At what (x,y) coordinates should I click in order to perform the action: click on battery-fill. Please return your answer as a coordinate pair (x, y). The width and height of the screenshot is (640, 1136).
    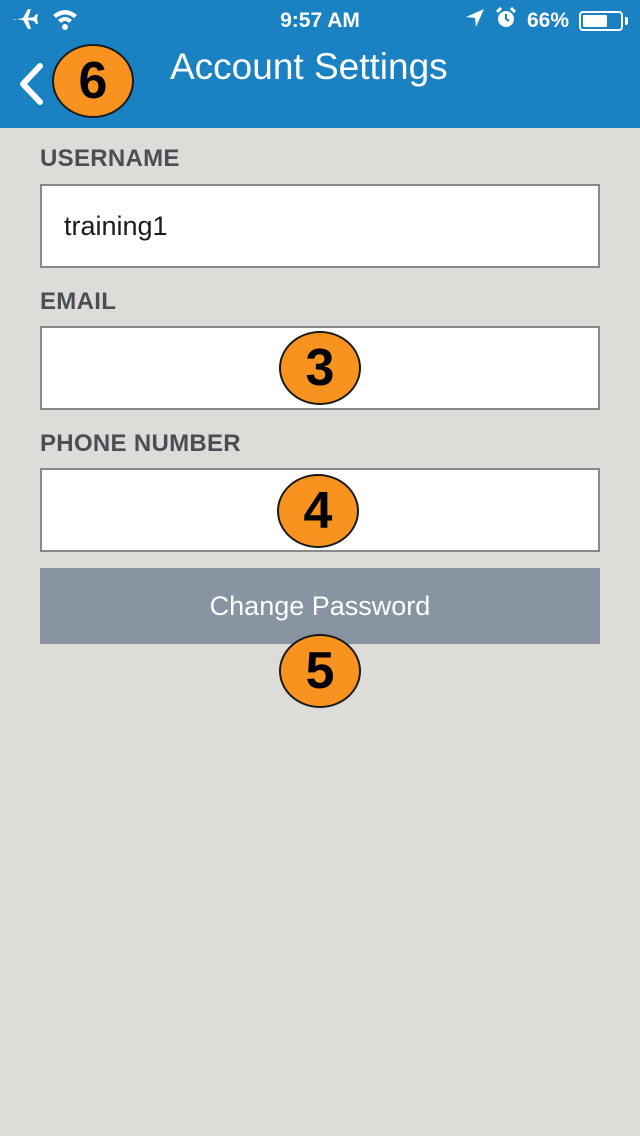
    Looking at the image, I should click on (595, 21).